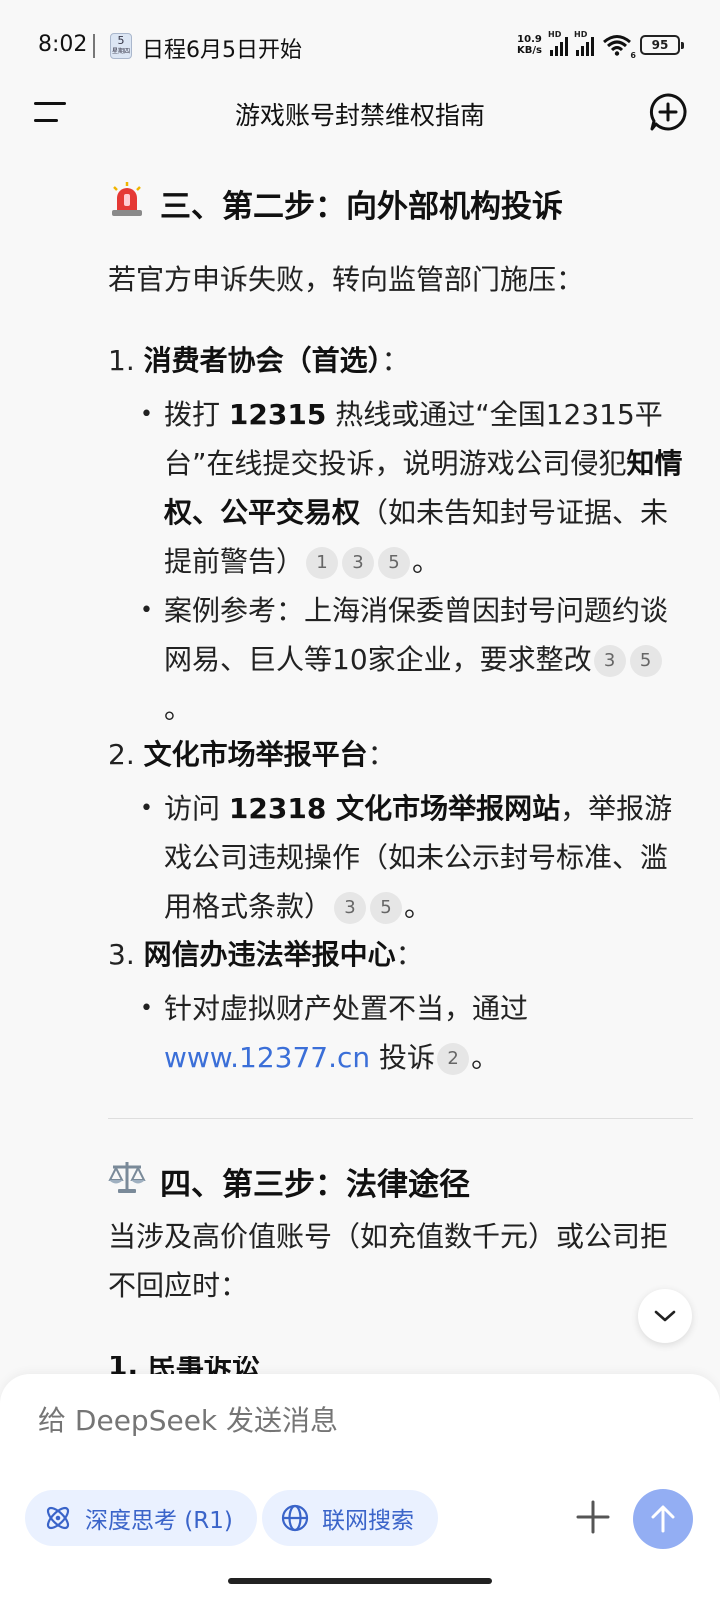 The height and width of the screenshot is (1600, 720). I want to click on status-bar: 8:02 5 星期四 日程6月5日开始 10.9 KB/s HD HD 6 95, so click(360, 46).